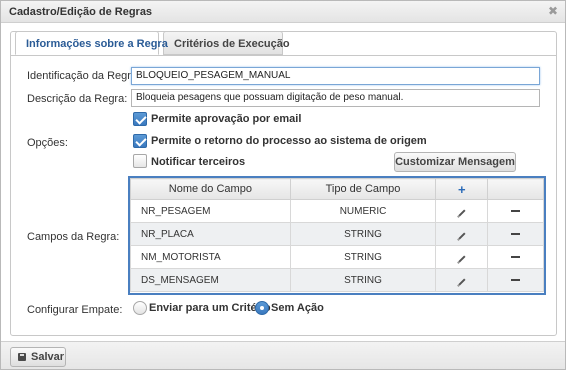 The height and width of the screenshot is (370, 566). I want to click on email-approval-label: Permite aprovação por email, so click(226, 119).